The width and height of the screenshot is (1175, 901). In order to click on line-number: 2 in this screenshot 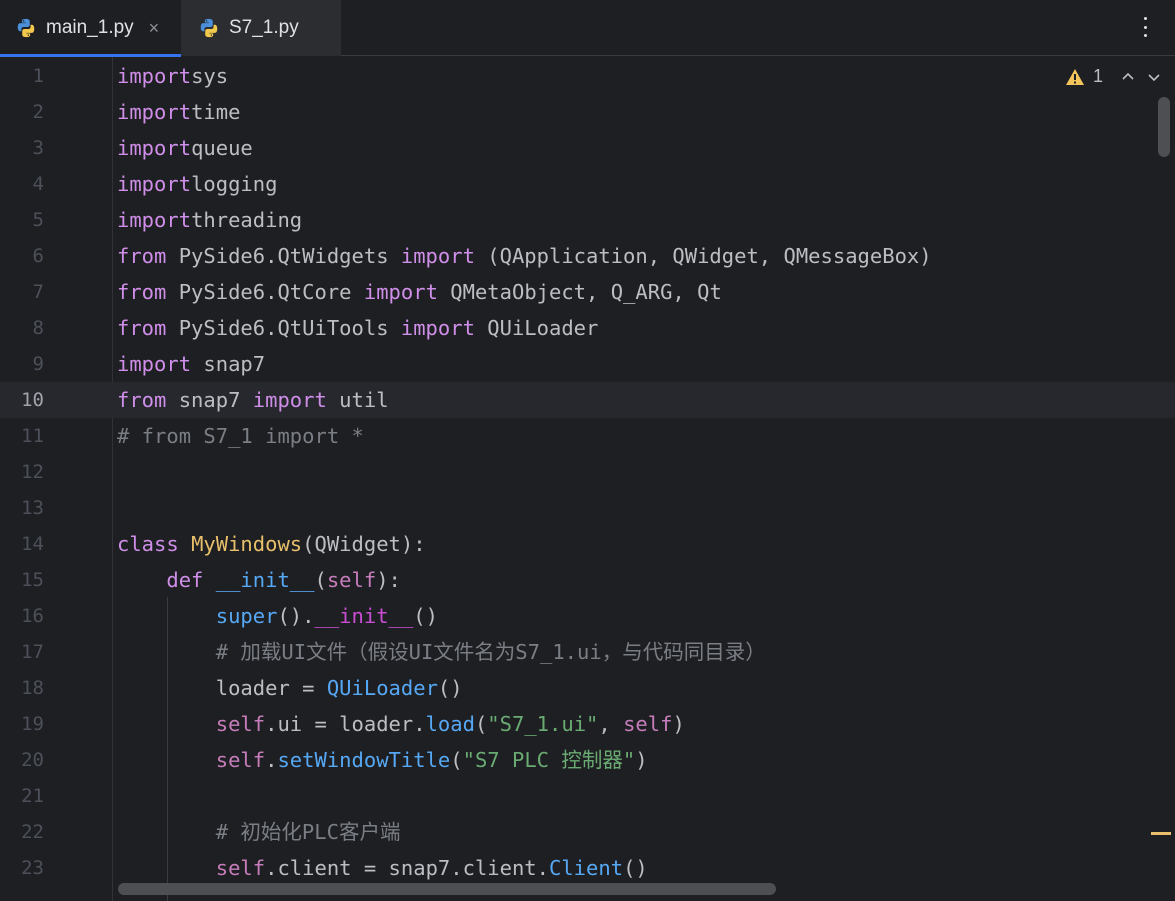, I will do `click(22, 112)`.